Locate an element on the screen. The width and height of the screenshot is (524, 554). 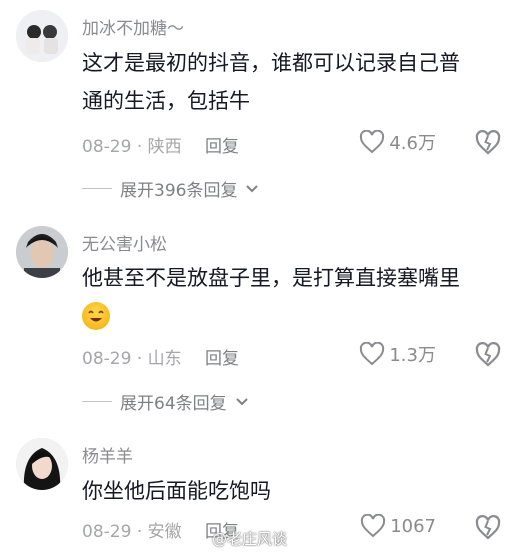
comment-text: 他甚至不是放盘子里，是打算直接塞嘴里 is located at coordinates (292, 278).